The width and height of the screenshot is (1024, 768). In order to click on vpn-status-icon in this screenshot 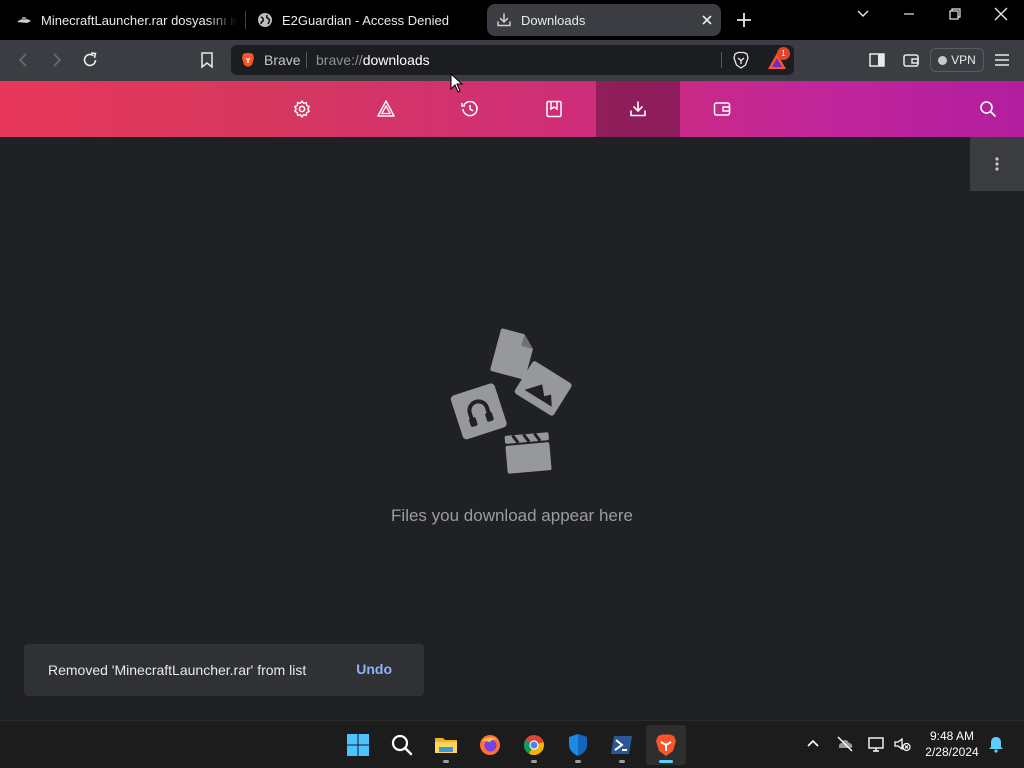, I will do `click(943, 60)`.